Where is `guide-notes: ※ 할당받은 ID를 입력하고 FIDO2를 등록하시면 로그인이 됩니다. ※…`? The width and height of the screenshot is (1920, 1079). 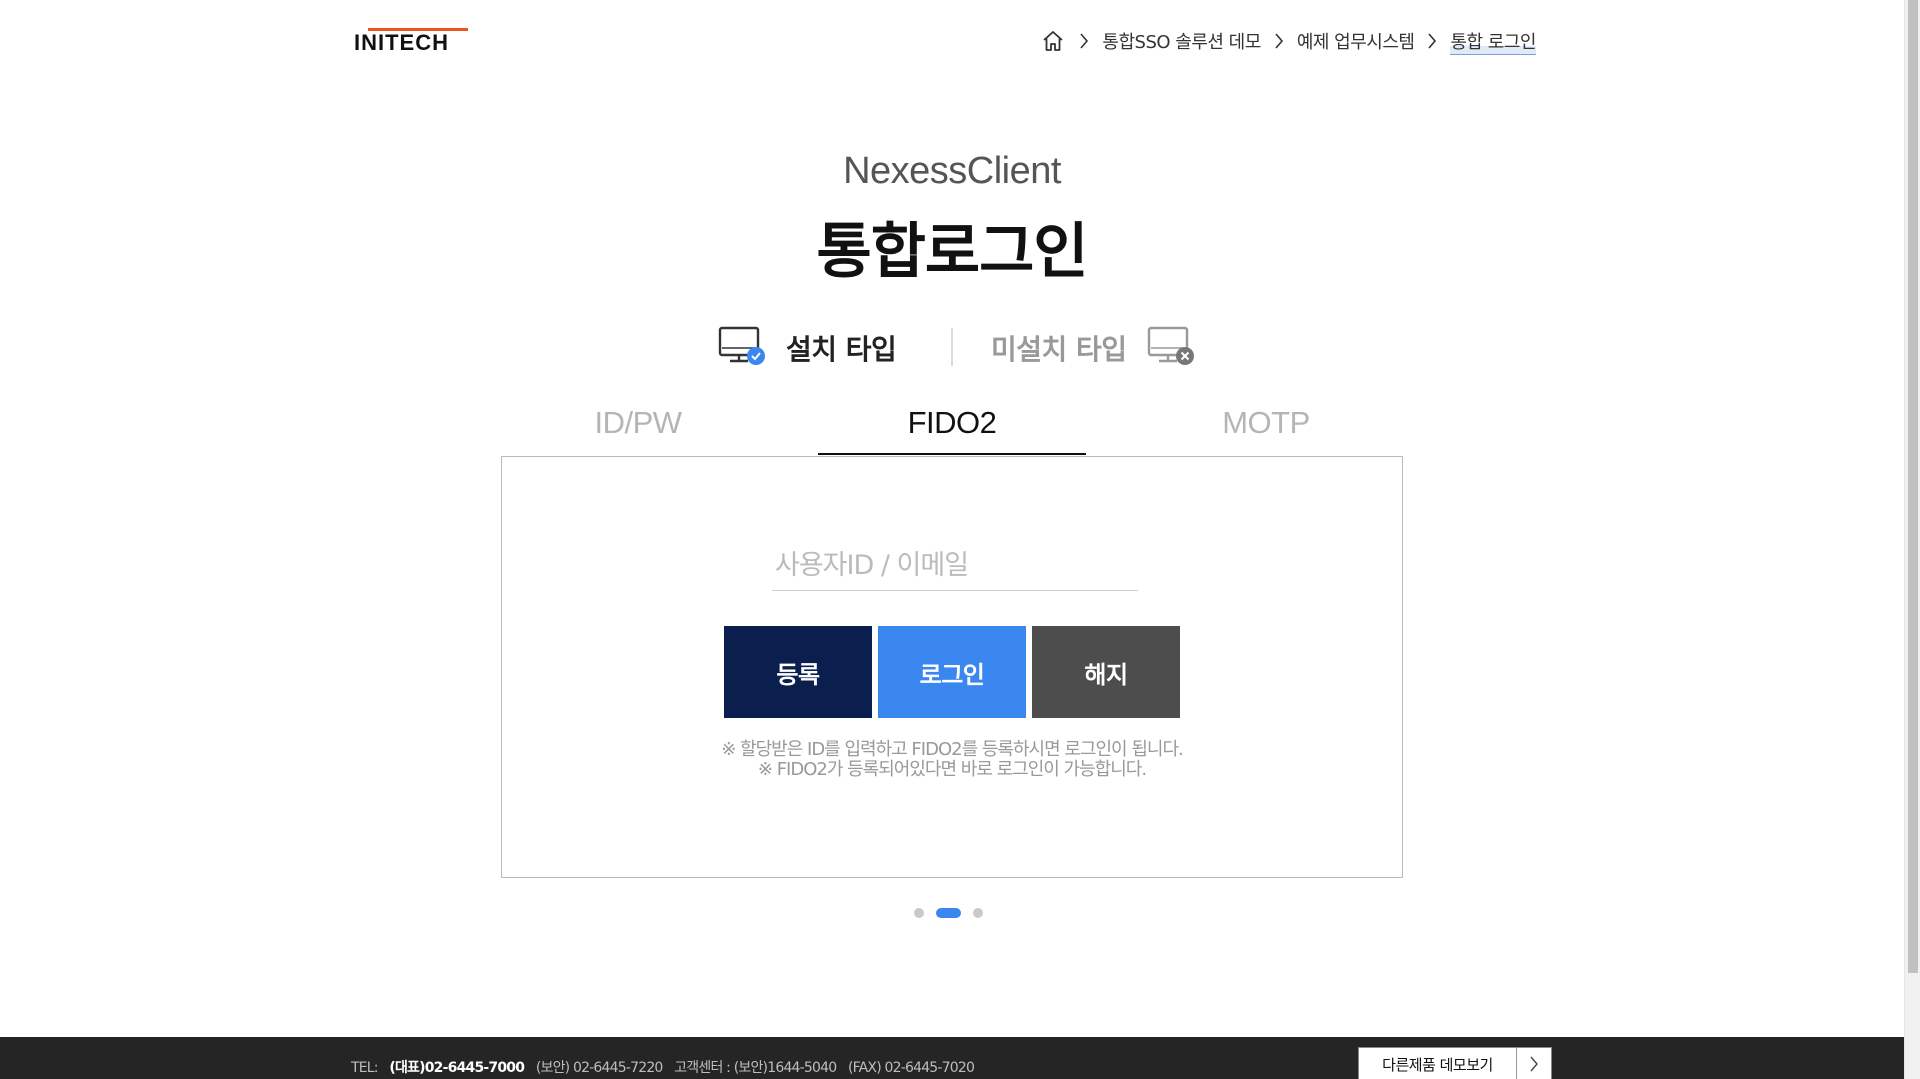
guide-notes: ※ 할당받은 ID를 입력하고 FIDO2를 등록하시면 로그인이 됩니다. ※… is located at coordinates (952, 760).